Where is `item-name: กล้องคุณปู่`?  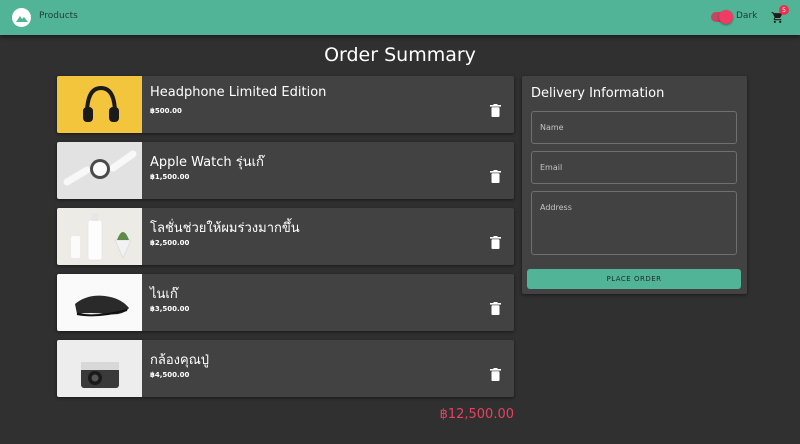
item-name: กล้องคุณปู่ is located at coordinates (180, 360).